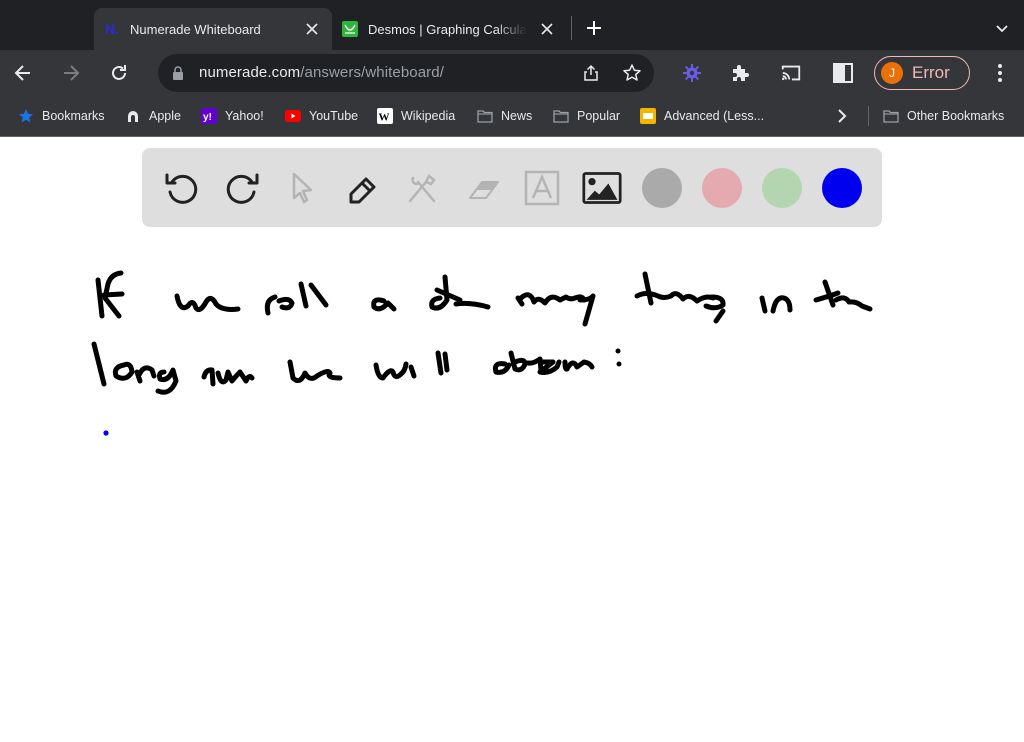  I want to click on bookmarks-separator, so click(868, 116).